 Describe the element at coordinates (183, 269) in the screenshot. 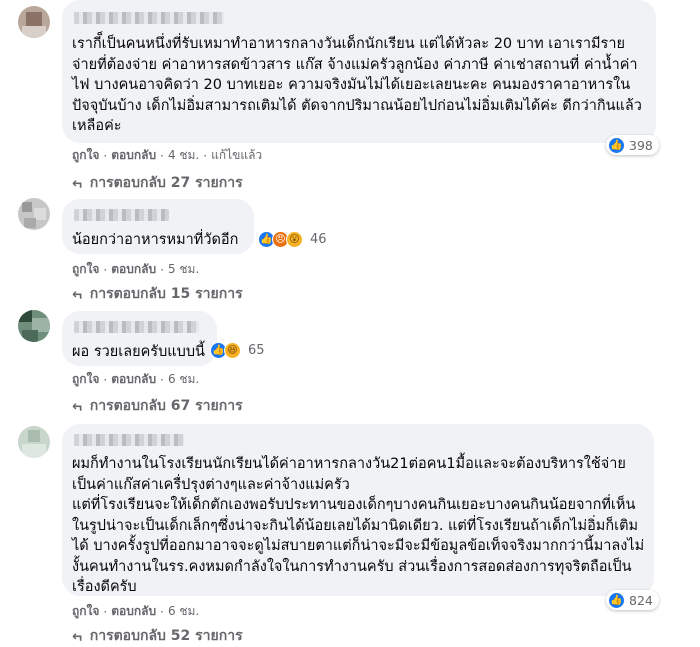

I see `comment-time: 5 ชม.` at that location.